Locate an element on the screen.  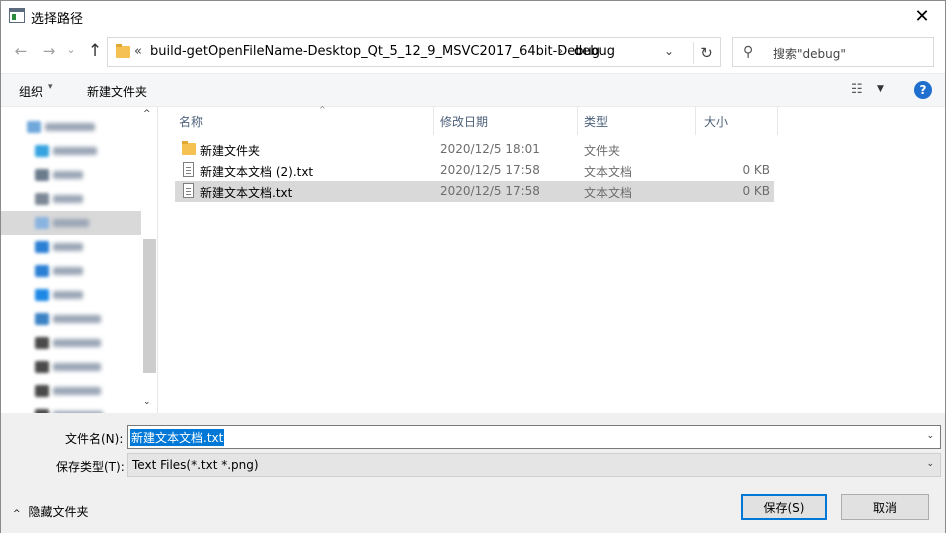
close-button: ✕ is located at coordinates (922, 16).